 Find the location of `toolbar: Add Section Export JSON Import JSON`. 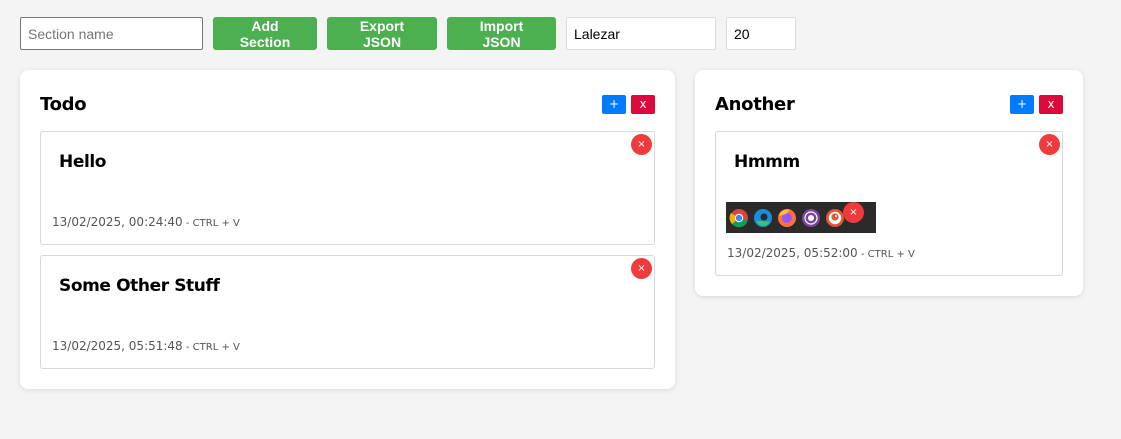

toolbar: Add Section Export JSON Import JSON is located at coordinates (408, 33).